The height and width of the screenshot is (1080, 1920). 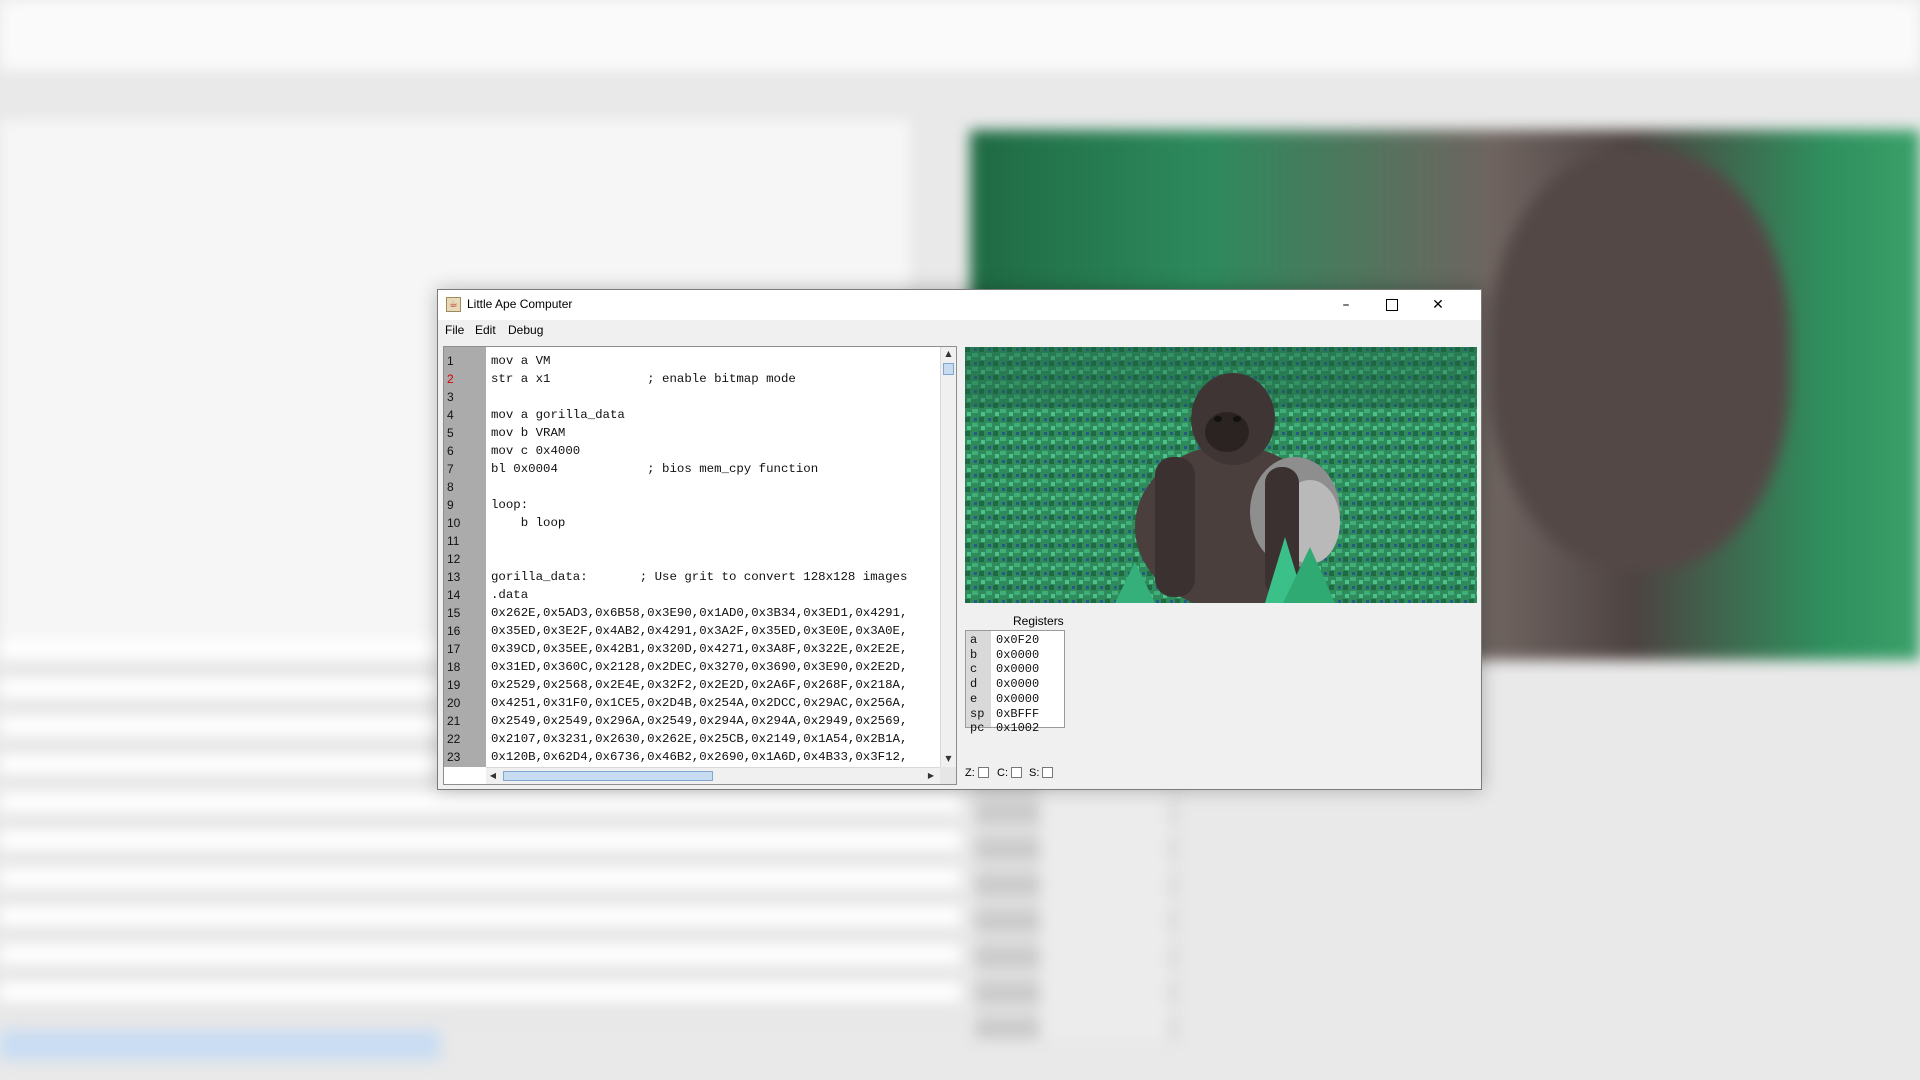 I want to click on window-title: Little Ape Computer, so click(x=520, y=304).